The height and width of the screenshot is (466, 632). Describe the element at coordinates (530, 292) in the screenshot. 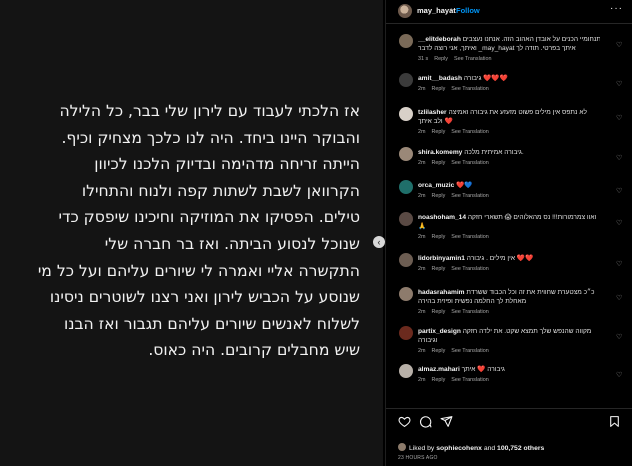

I see `comment-text: כ״כ מצטערת שחווית את זה וכל הכבוד ששרדת` at that location.